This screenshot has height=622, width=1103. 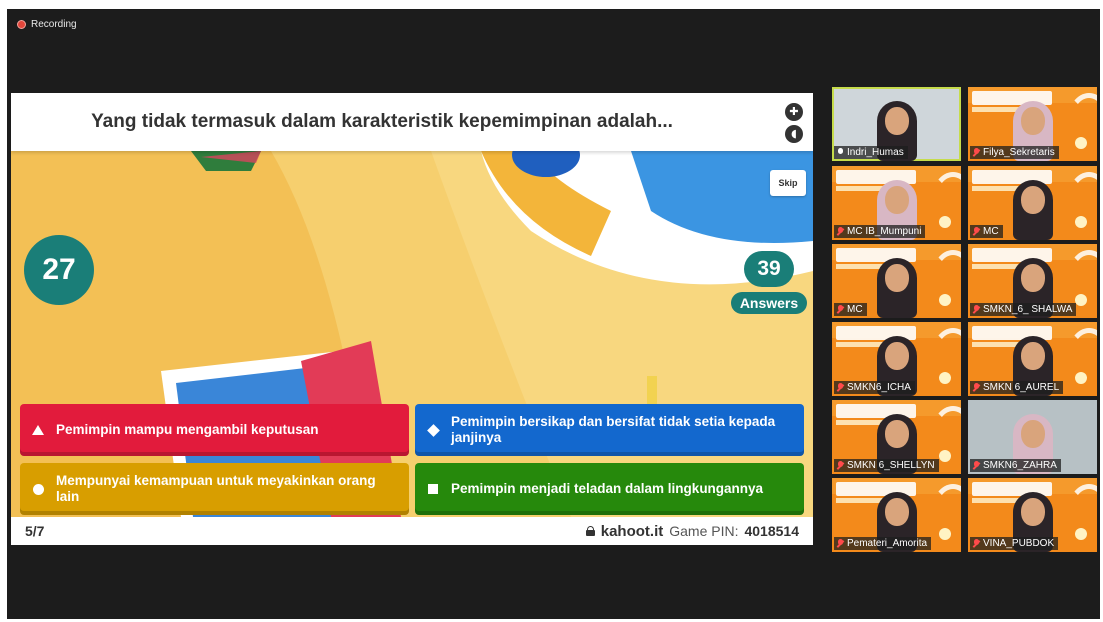 I want to click on participant-name-tag: SMKN_6_ SHALWA, so click(x=1023, y=309).